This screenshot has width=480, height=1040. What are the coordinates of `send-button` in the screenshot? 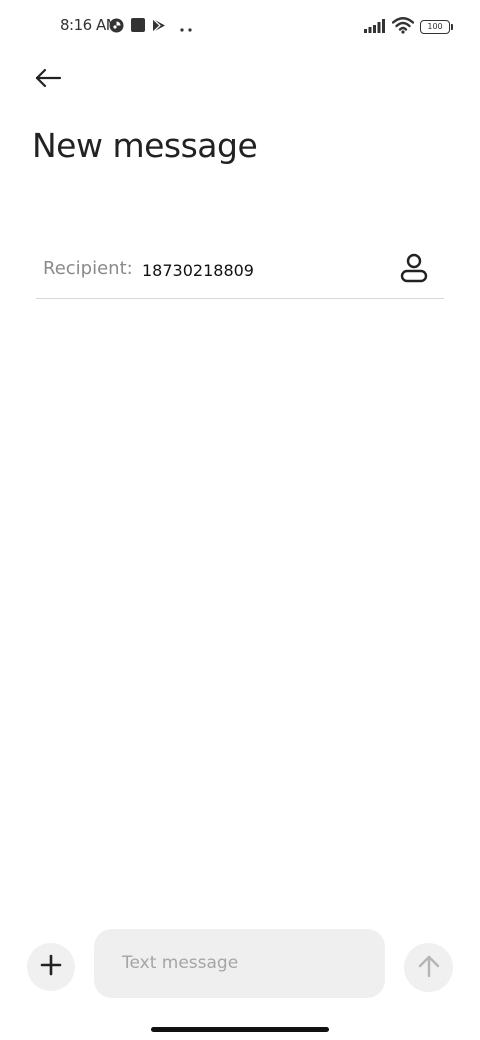 It's located at (428, 967).